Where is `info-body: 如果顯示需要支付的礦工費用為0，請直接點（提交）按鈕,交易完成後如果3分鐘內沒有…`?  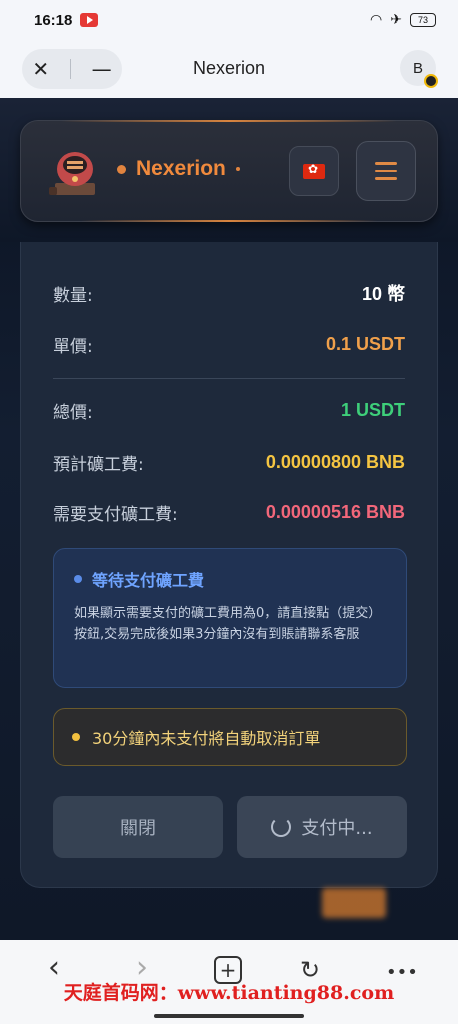 info-body: 如果顯示需要支付的礦工費用為0，請直接點（提交）按鈕,交易完成後如果3分鐘內沒有… is located at coordinates (228, 624).